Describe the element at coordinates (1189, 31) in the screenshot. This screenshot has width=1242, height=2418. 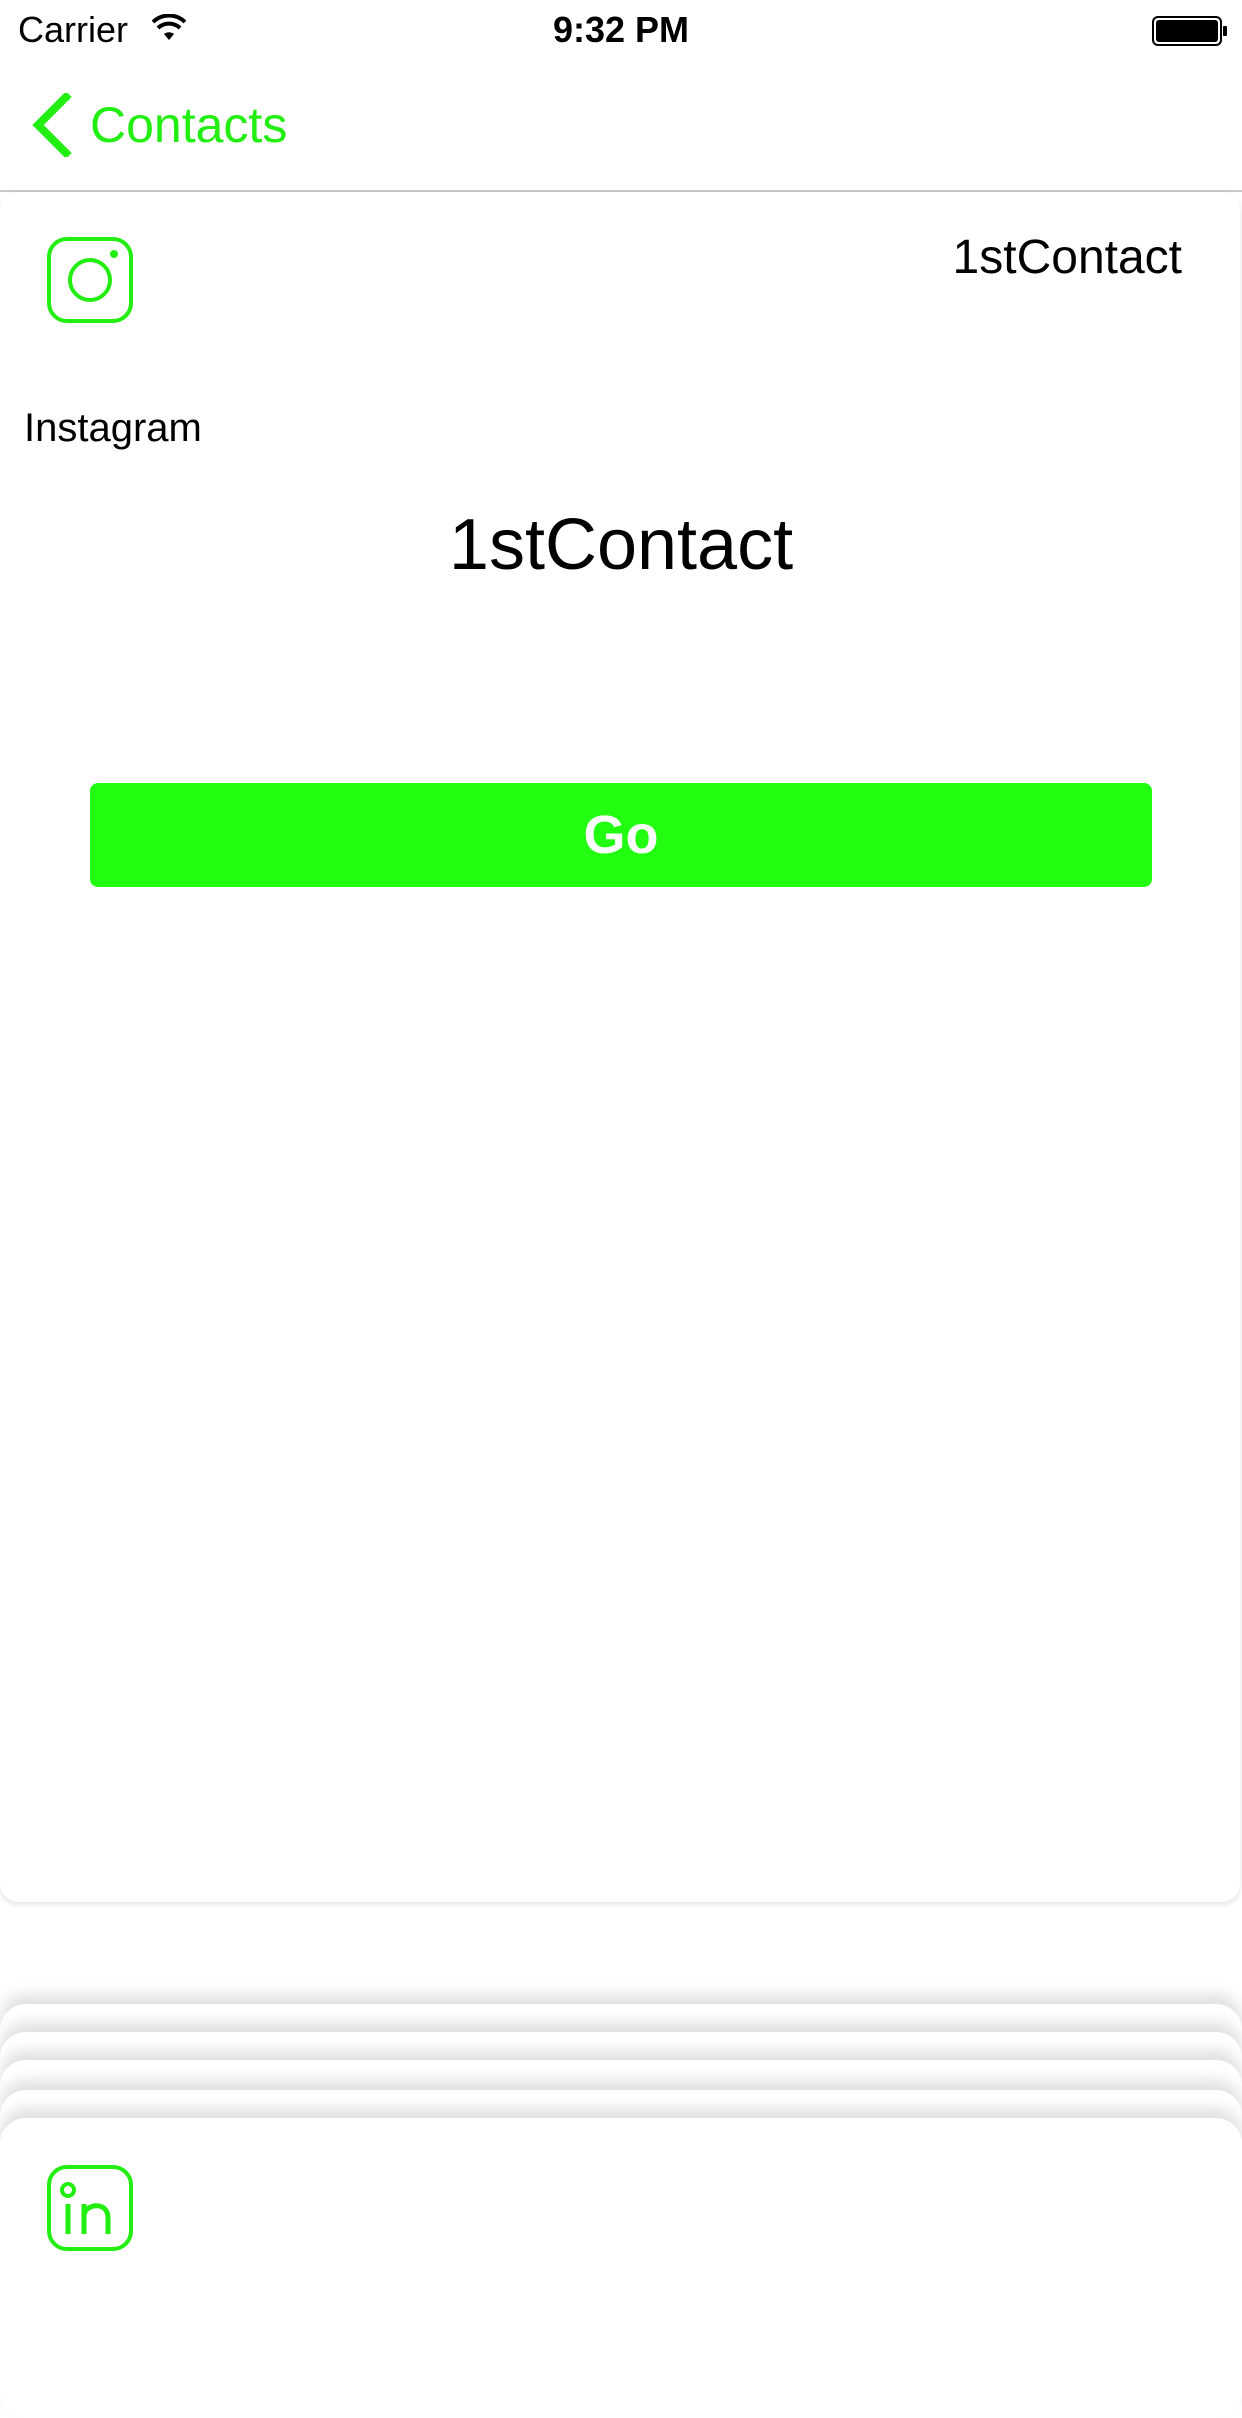
I see `battery-icon` at that location.